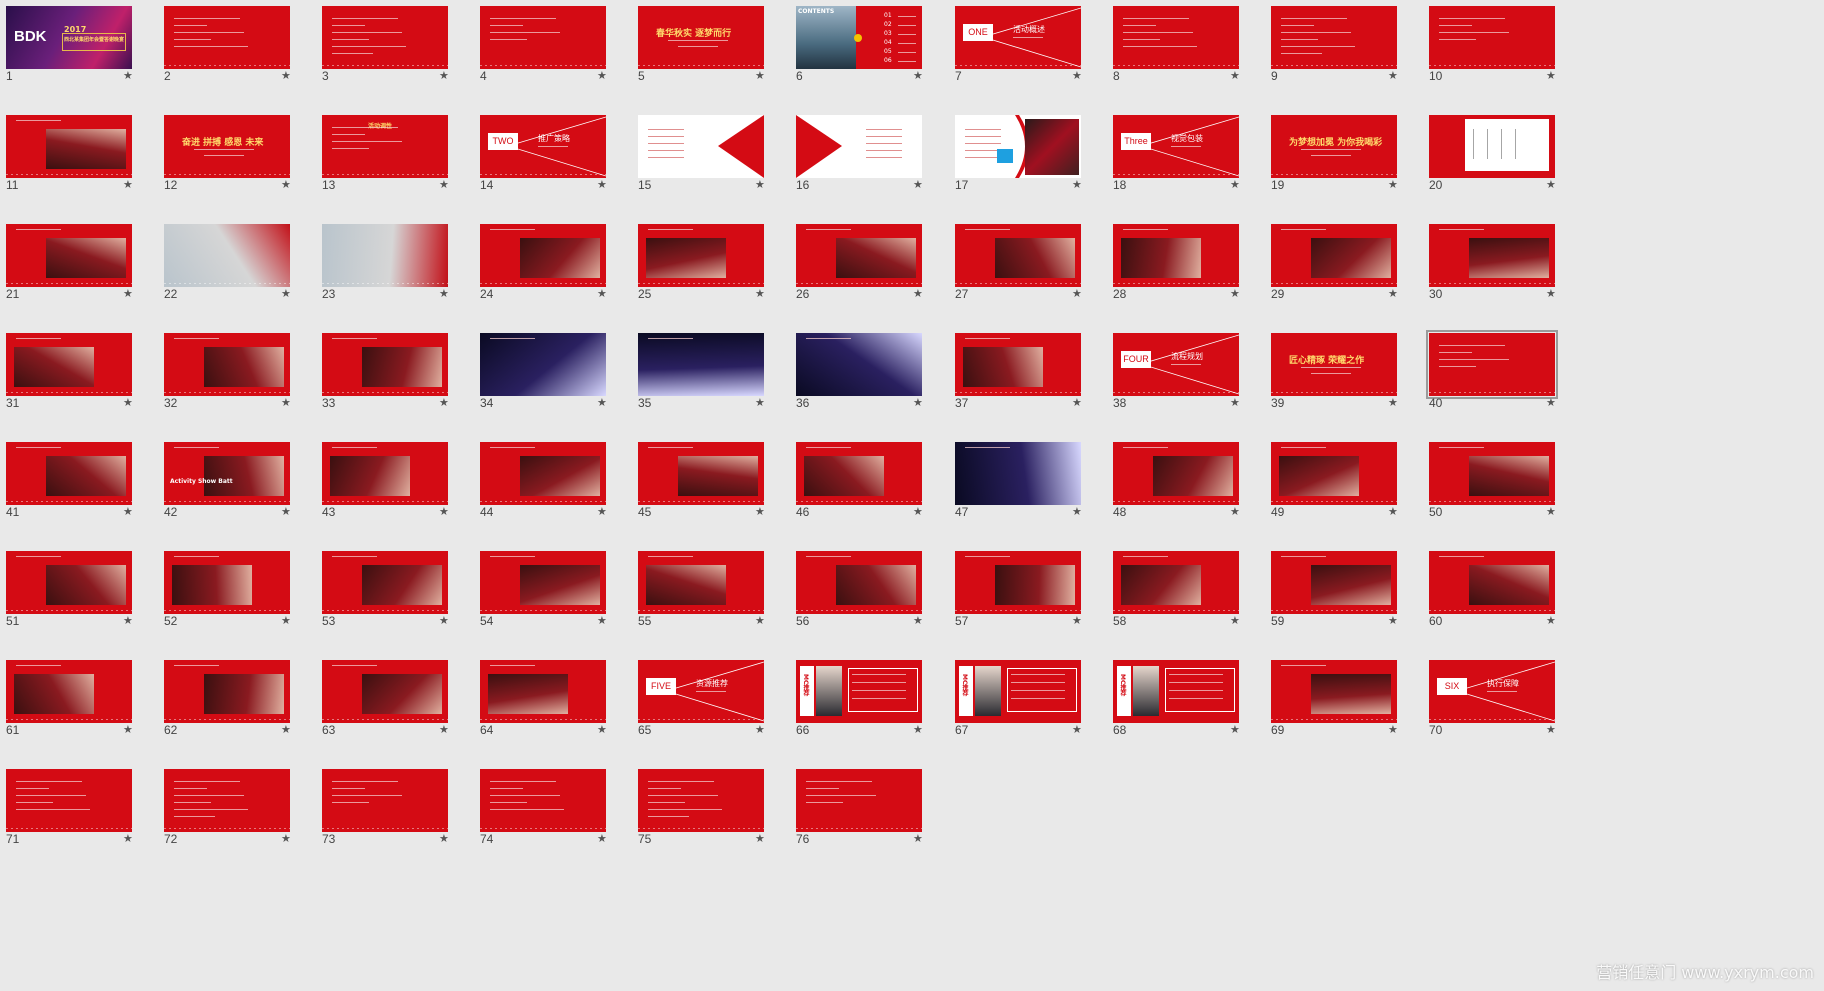 This screenshot has width=1824, height=991. I want to click on slide-preview: FIVE 资源推荐, so click(701, 691).